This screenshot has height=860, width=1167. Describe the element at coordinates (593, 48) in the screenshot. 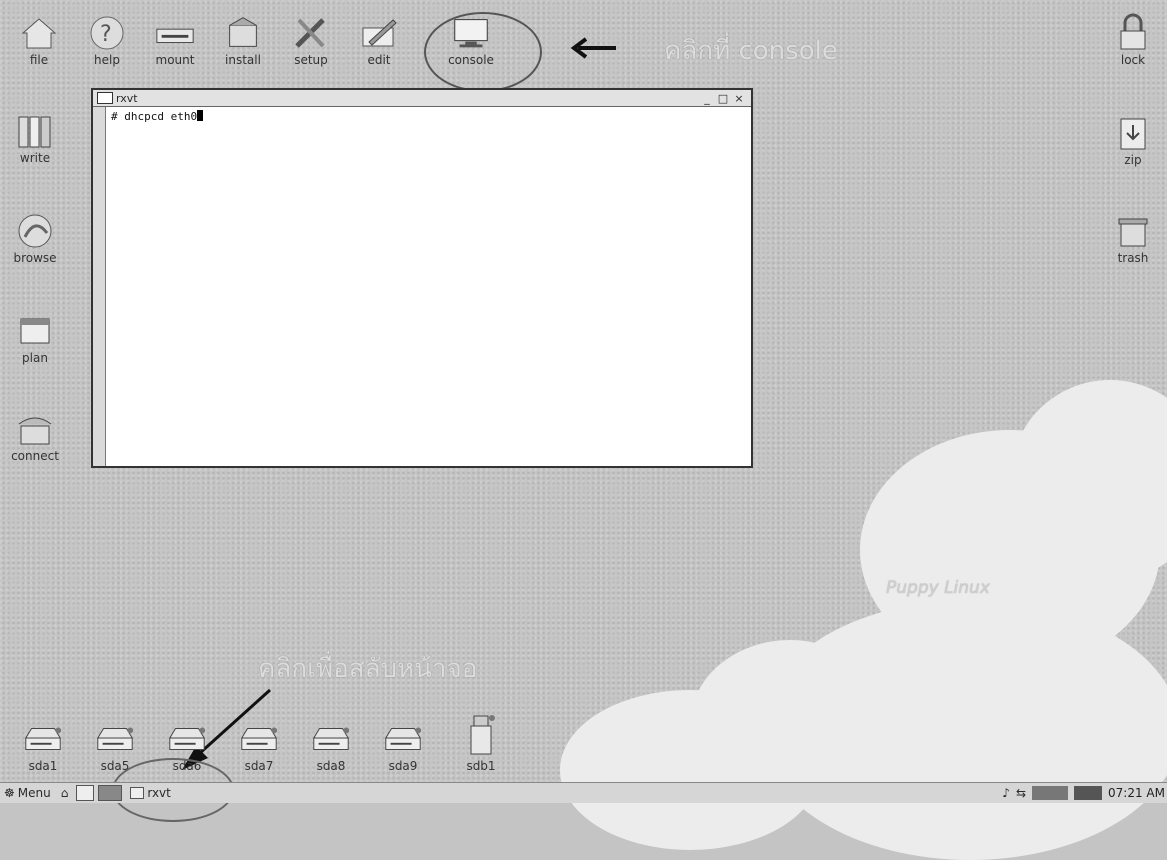

I see `arrow-left-icon` at that location.